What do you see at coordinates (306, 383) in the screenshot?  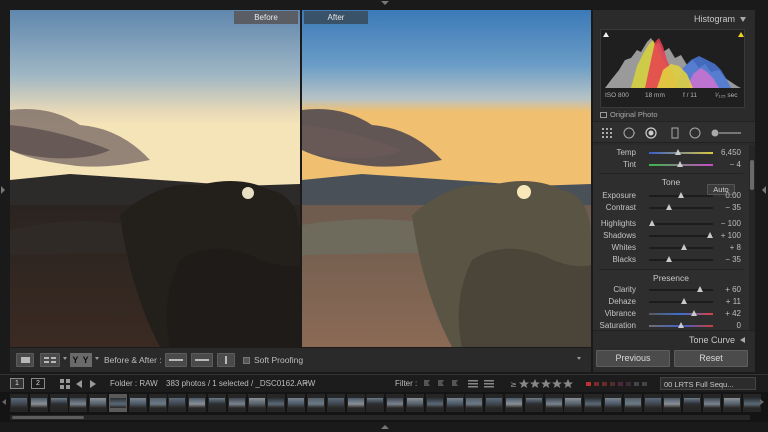 I see `photo-source-dropdown-icon` at bounding box center [306, 383].